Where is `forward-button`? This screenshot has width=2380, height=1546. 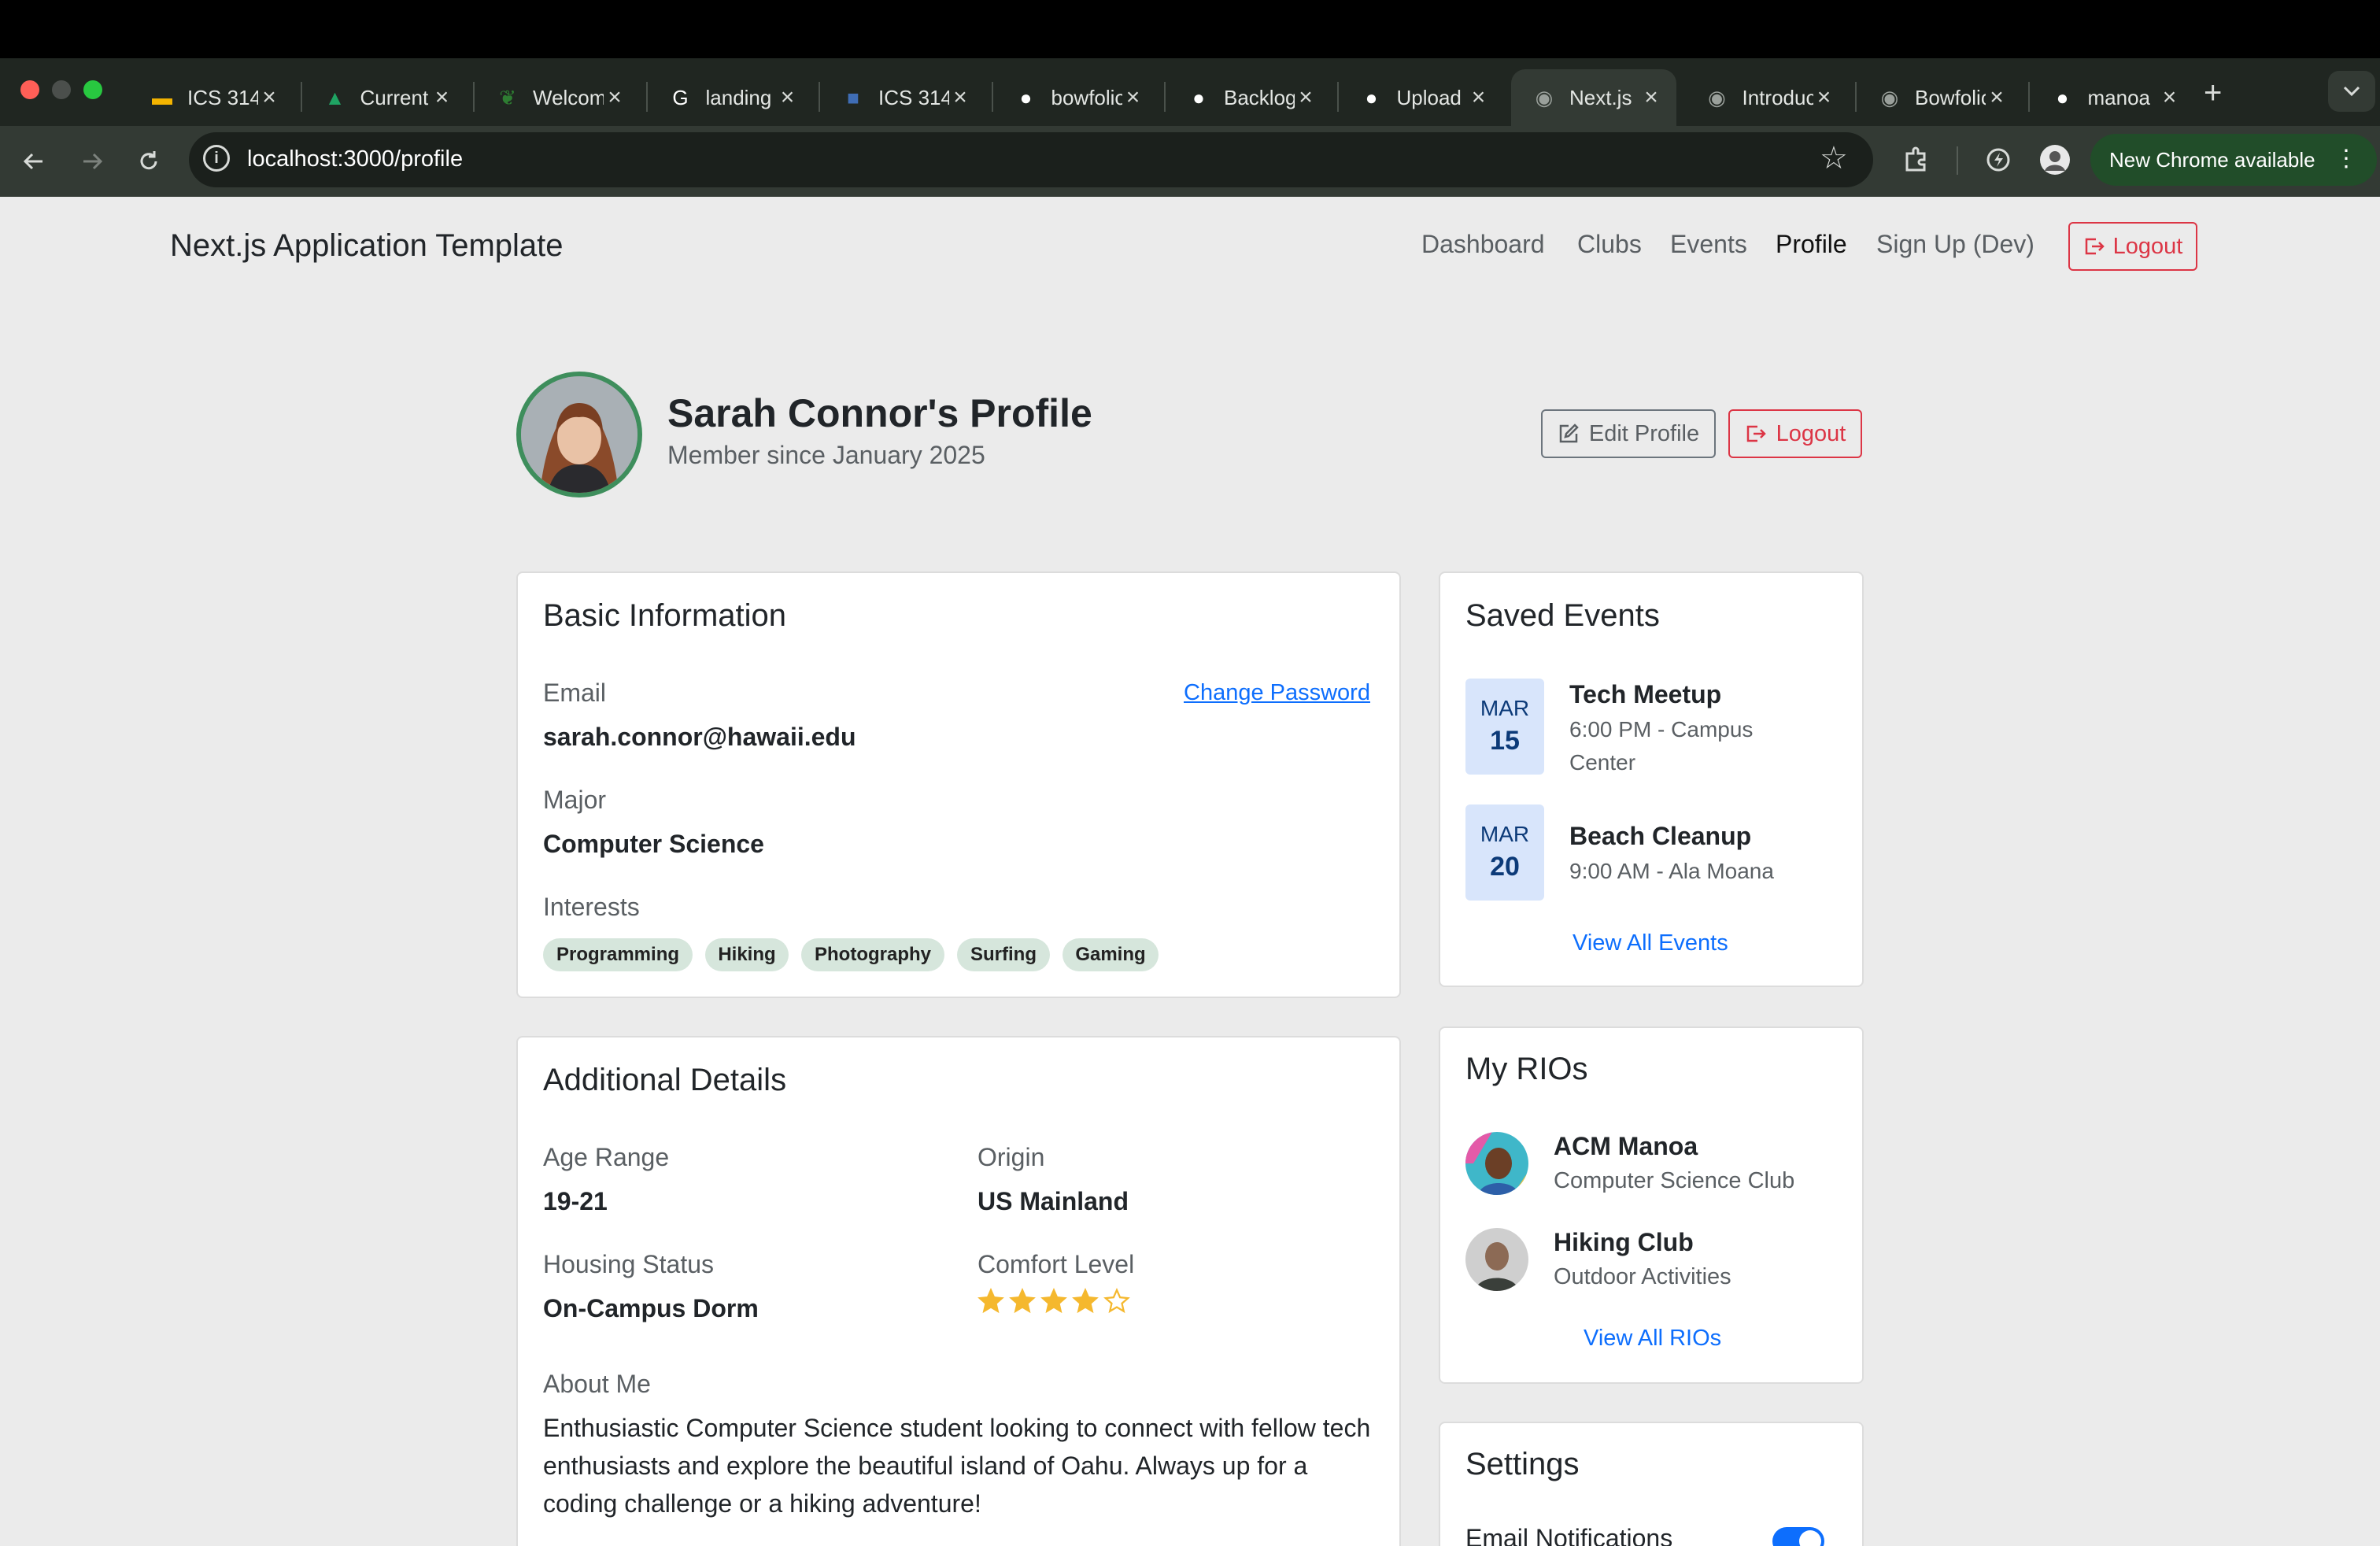 forward-button is located at coordinates (92, 161).